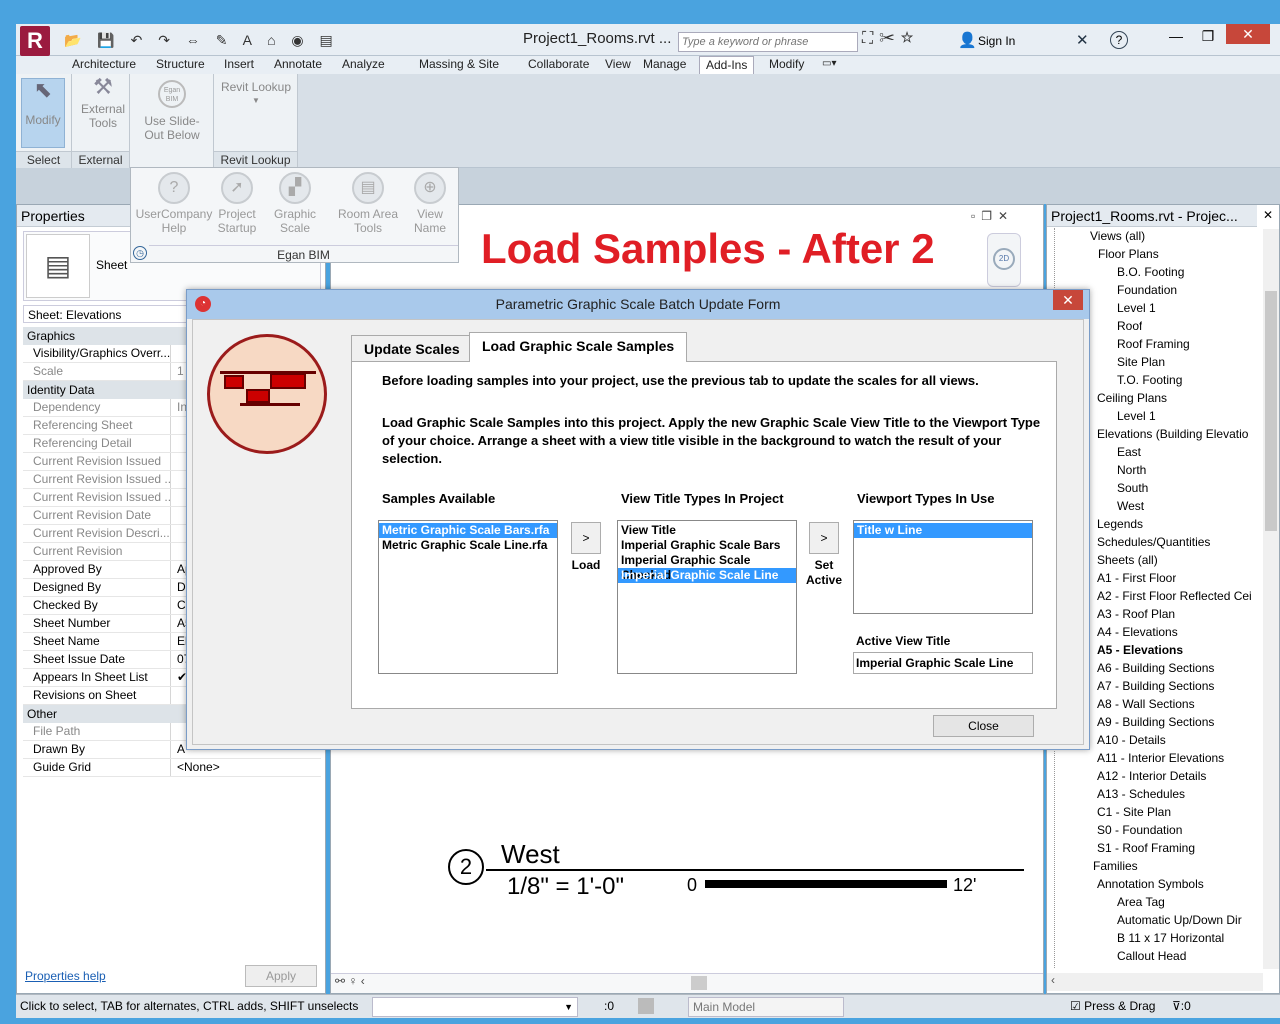 Image resolution: width=1280 pixels, height=1024 pixels. What do you see at coordinates (35, 41) in the screenshot?
I see `revit-logo: R` at bounding box center [35, 41].